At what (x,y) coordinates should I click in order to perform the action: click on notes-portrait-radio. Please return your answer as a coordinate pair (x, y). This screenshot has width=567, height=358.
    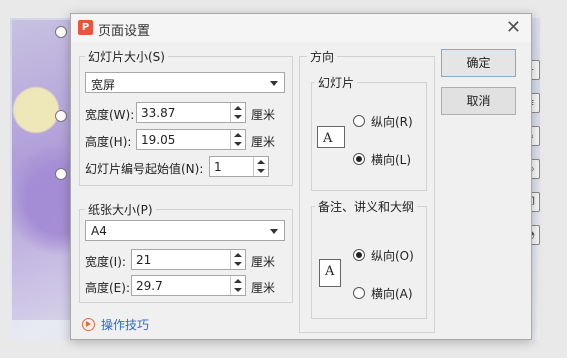
    Looking at the image, I should click on (359, 255).